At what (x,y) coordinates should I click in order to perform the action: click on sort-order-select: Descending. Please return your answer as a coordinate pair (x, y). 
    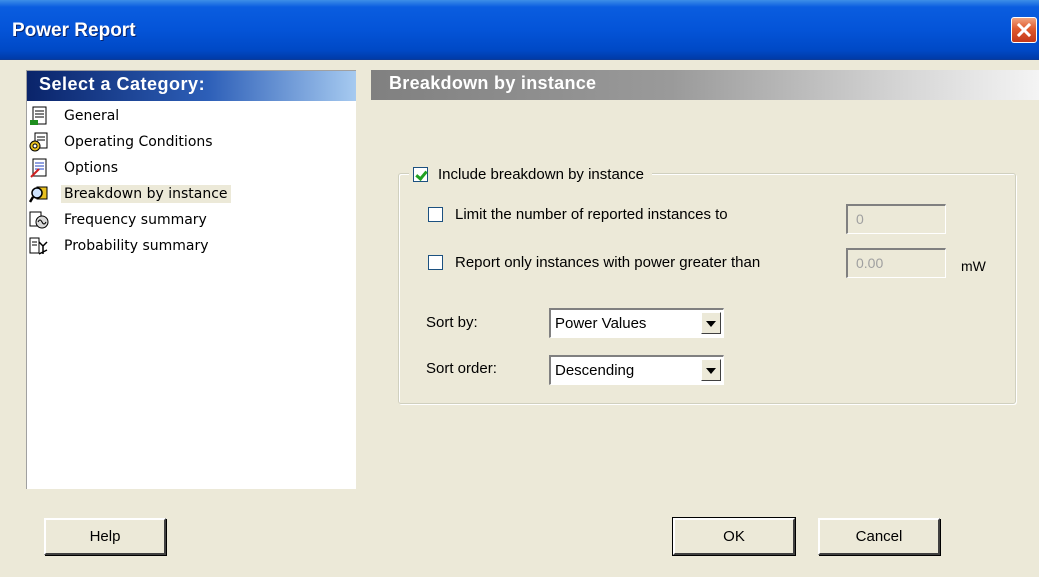
    Looking at the image, I should click on (636, 370).